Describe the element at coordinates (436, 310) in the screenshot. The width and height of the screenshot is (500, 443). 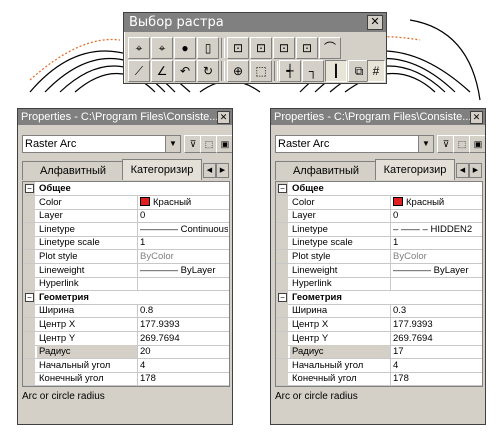
I see `property-value: 0.3` at that location.